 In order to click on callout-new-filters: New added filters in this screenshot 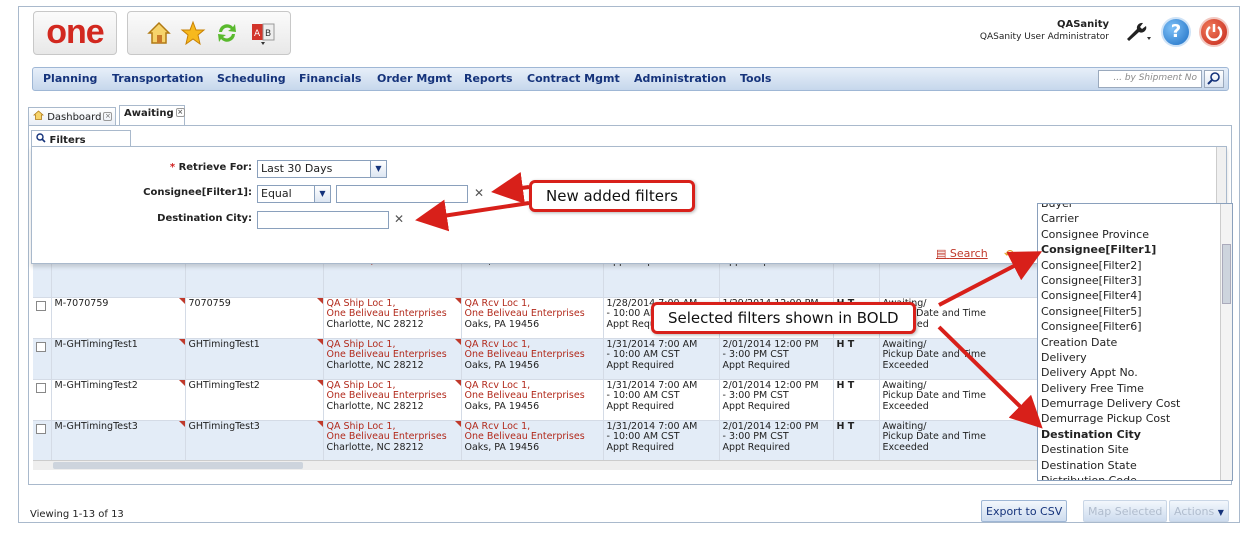, I will do `click(612, 196)`.